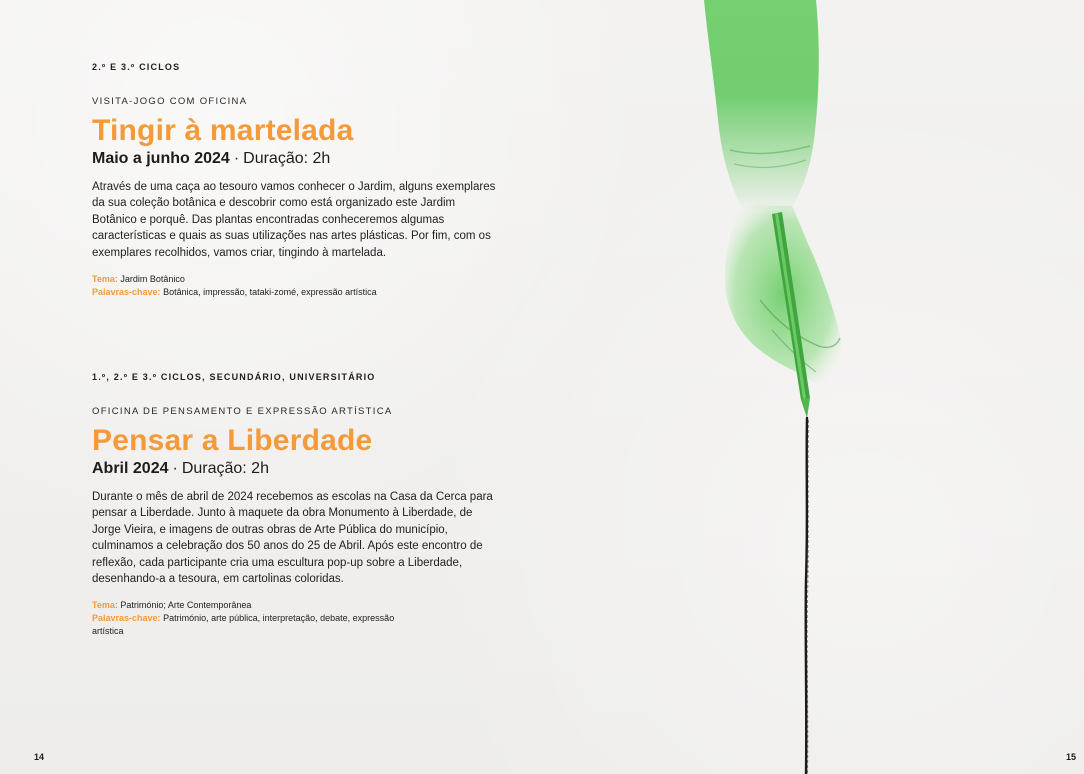  What do you see at coordinates (136, 67) in the screenshot?
I see `school-level: 2.º e 3.º ciclos` at bounding box center [136, 67].